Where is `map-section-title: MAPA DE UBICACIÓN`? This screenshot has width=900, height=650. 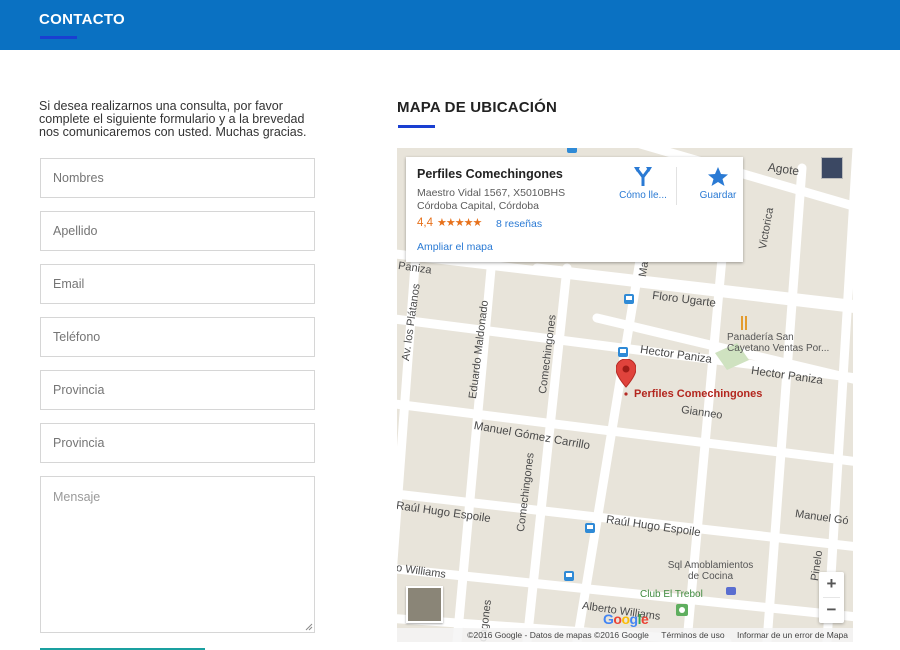
map-section-title: MAPA DE UBICACIÓN is located at coordinates (477, 107).